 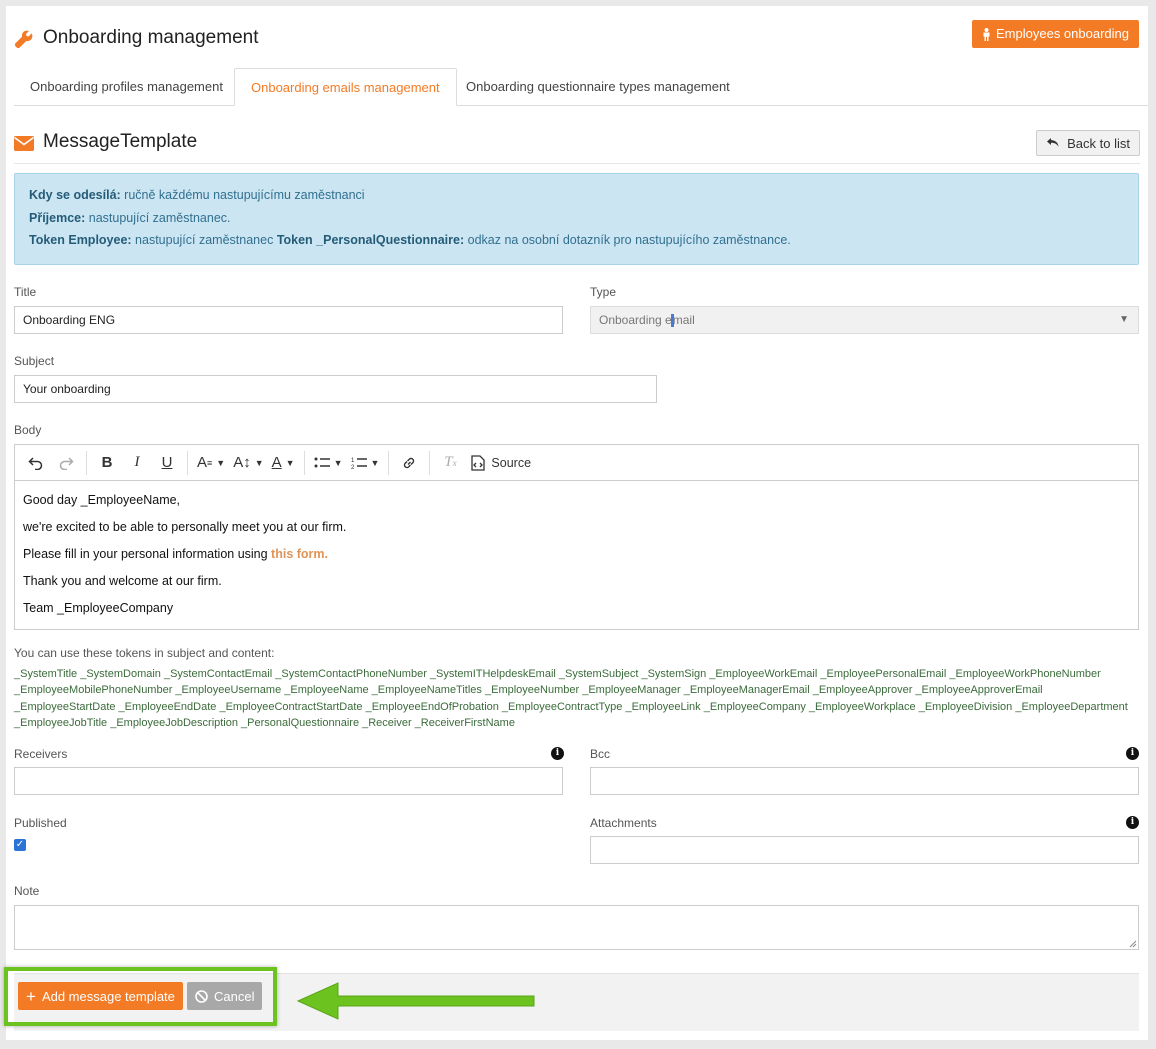 I want to click on link-icon, so click(x=409, y=463).